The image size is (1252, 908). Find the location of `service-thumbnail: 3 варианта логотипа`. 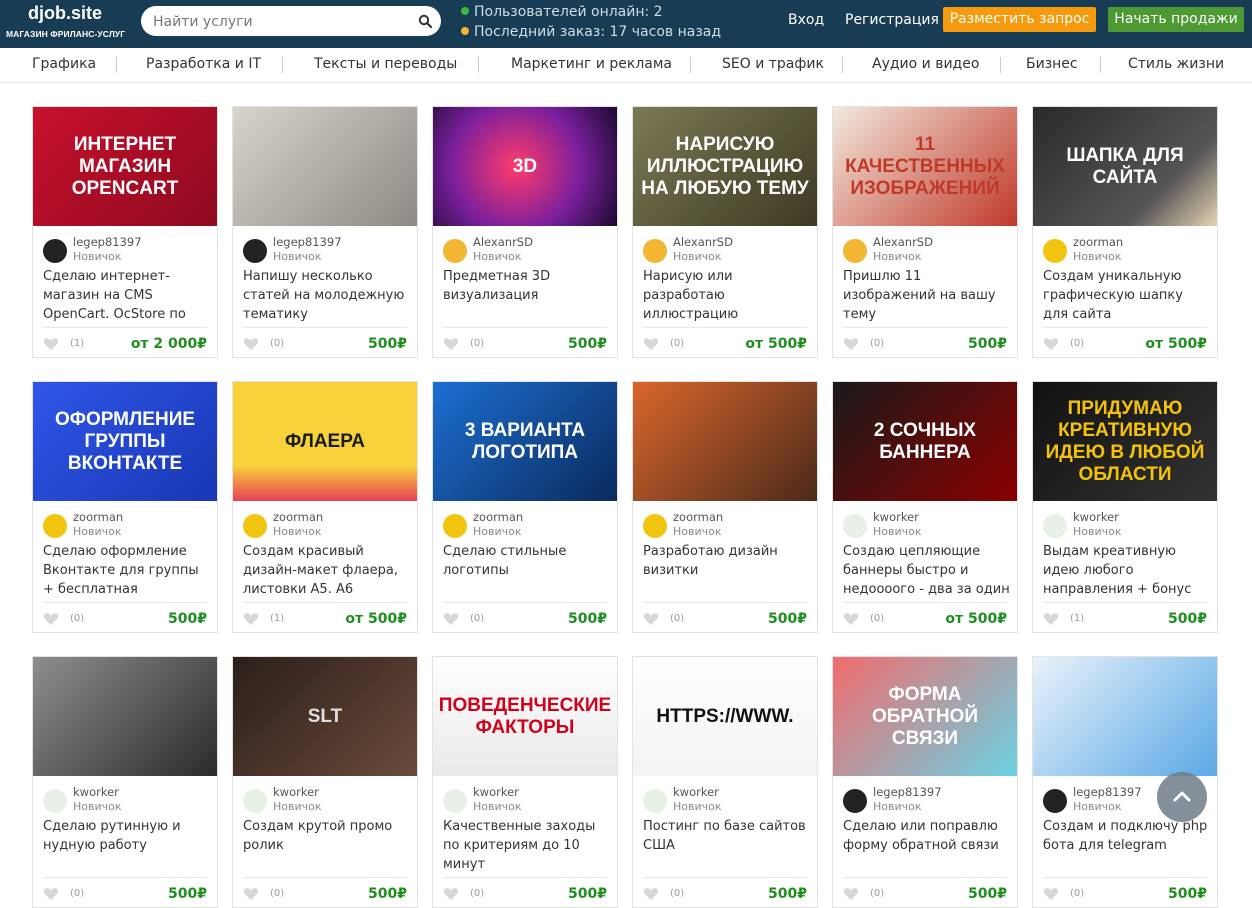

service-thumbnail: 3 варианта логотипа is located at coordinates (525, 441).